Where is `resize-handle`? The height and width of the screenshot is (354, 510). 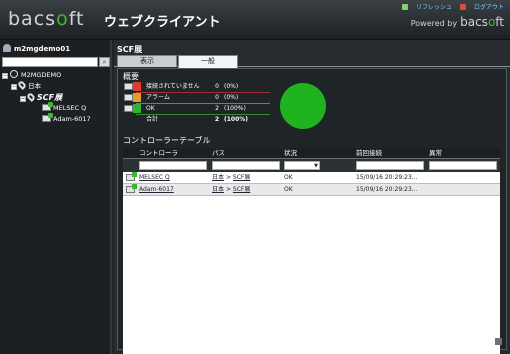
resize-handle is located at coordinates (498, 341).